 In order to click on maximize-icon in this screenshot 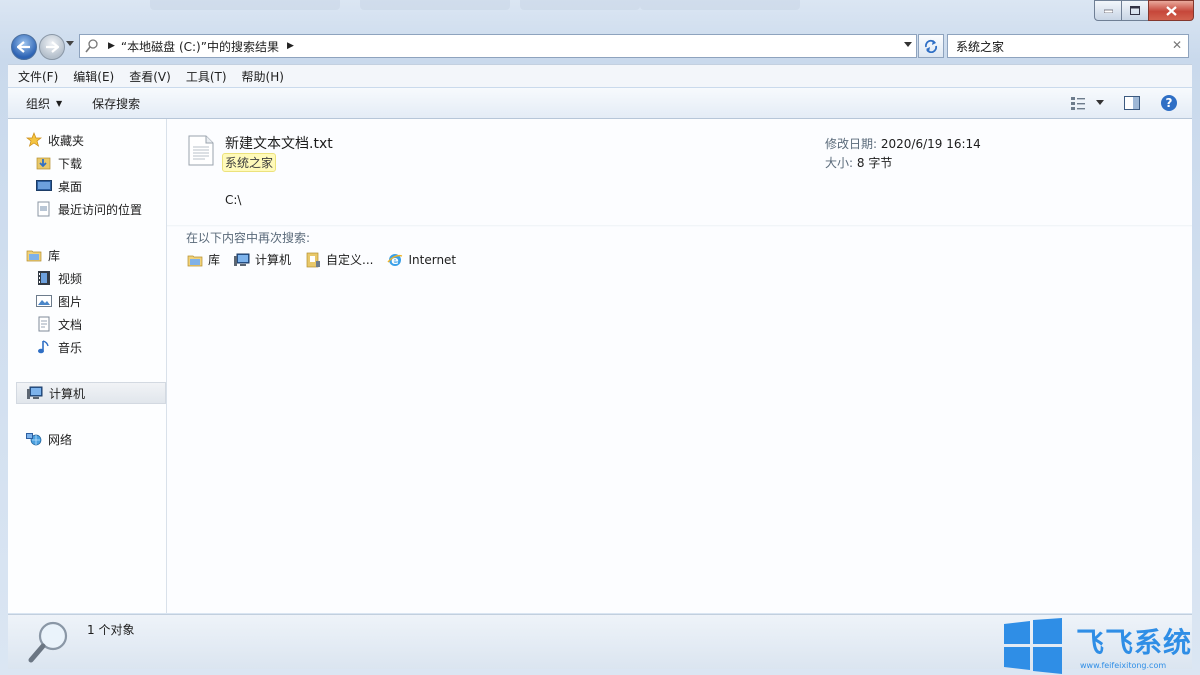, I will do `click(1135, 10)`.